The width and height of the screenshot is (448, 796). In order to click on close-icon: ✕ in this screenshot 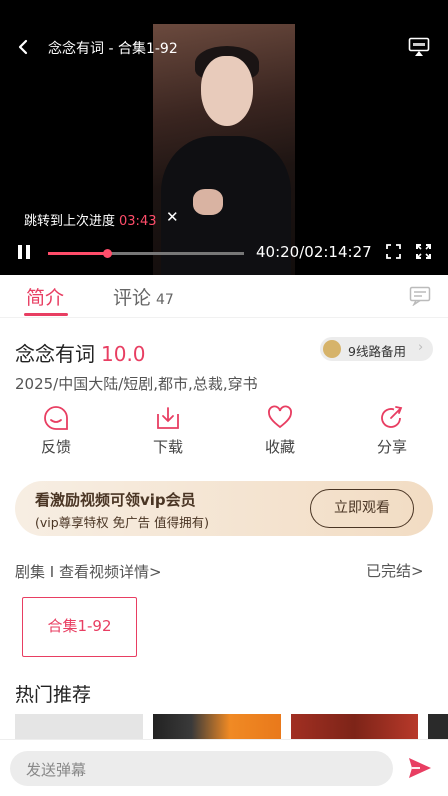, I will do `click(172, 217)`.